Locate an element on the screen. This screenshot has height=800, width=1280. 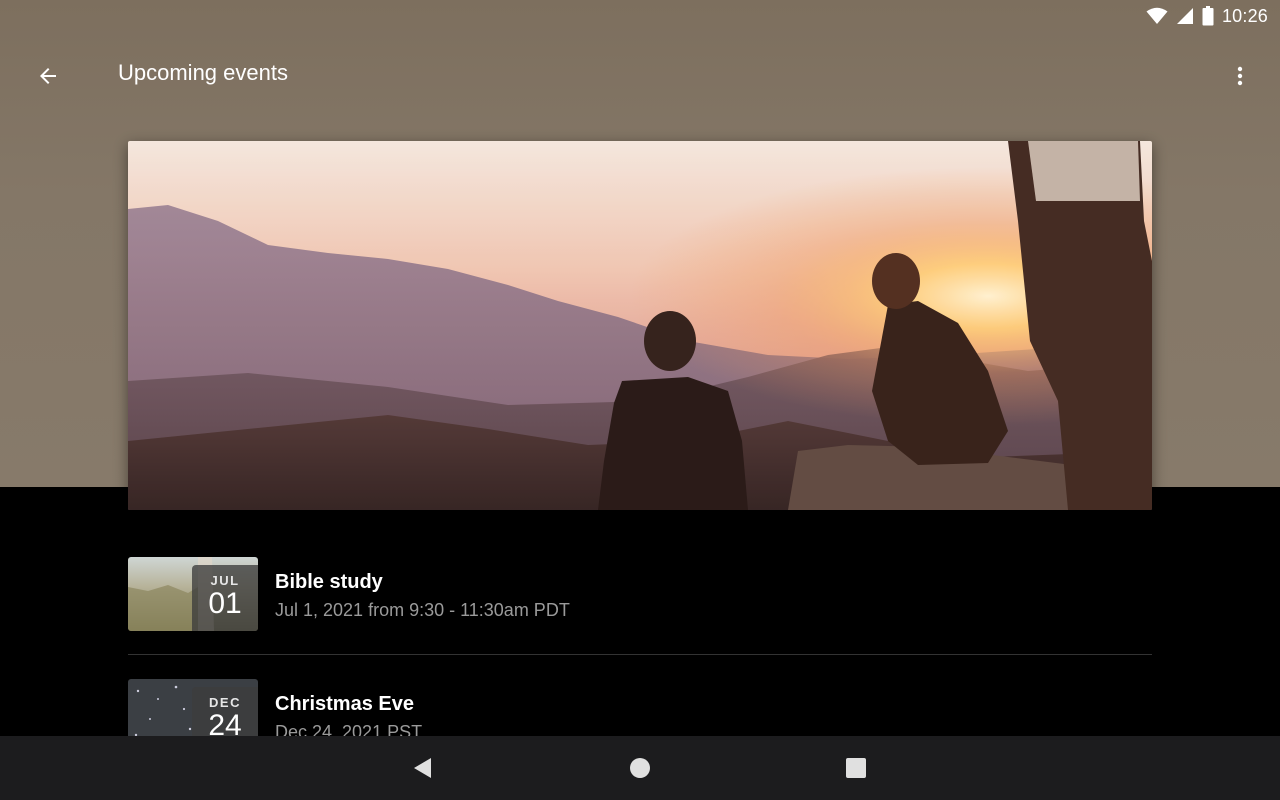
cellular-signal-icon is located at coordinates (1185, 16).